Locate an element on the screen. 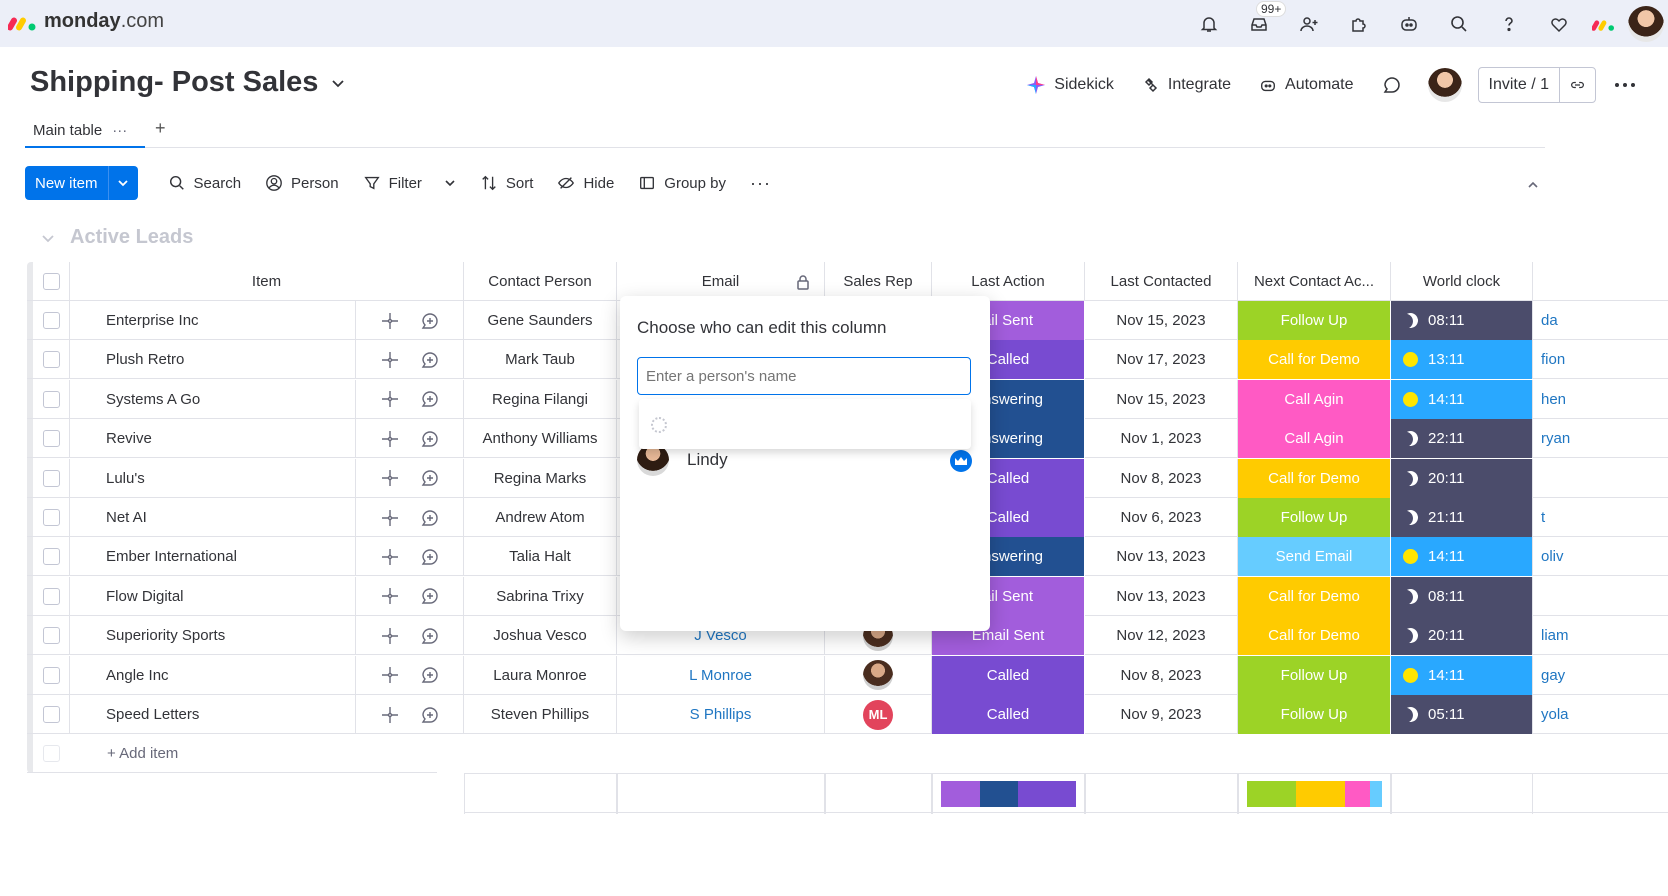  apps-puzzle-icon is located at coordinates (1359, 23).